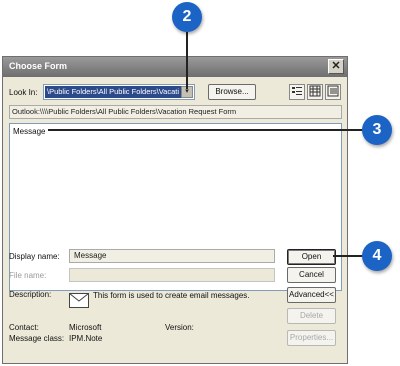  I want to click on file-name-field, so click(172, 275).